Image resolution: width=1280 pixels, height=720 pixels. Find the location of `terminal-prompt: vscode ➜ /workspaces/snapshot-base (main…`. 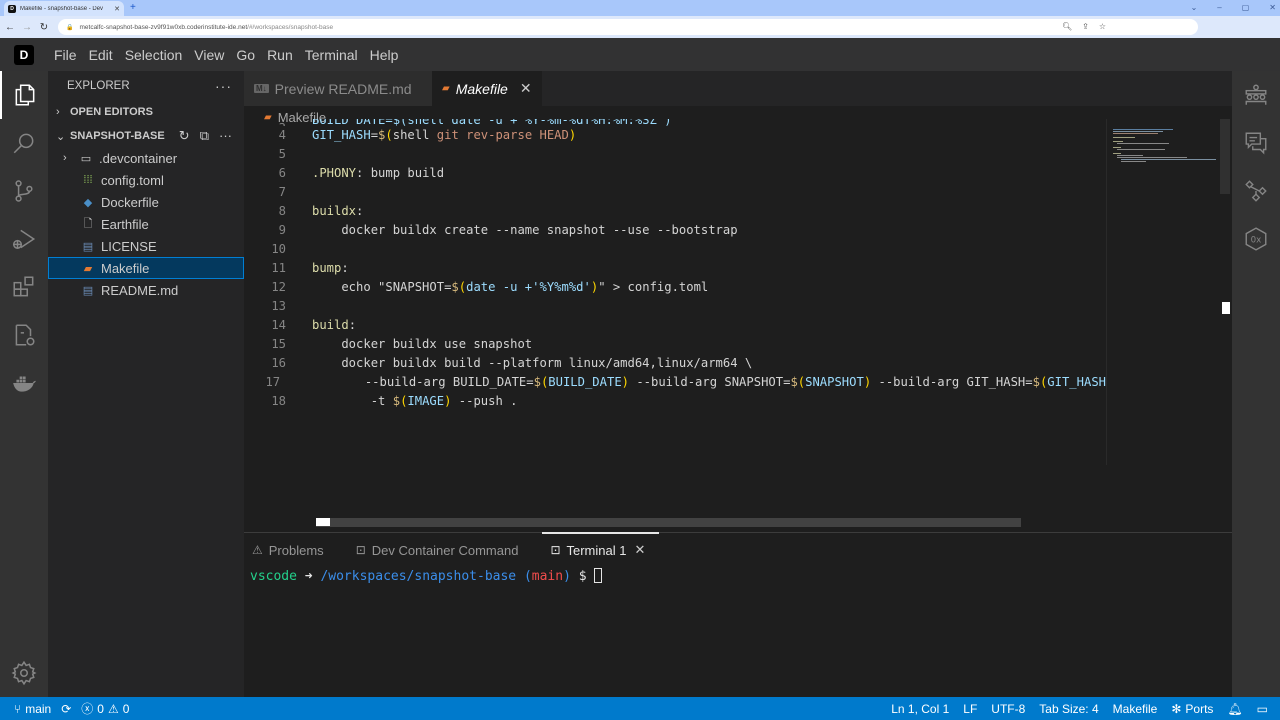

terminal-prompt: vscode ➜ /workspaces/snapshot-base (main… is located at coordinates (738, 577).